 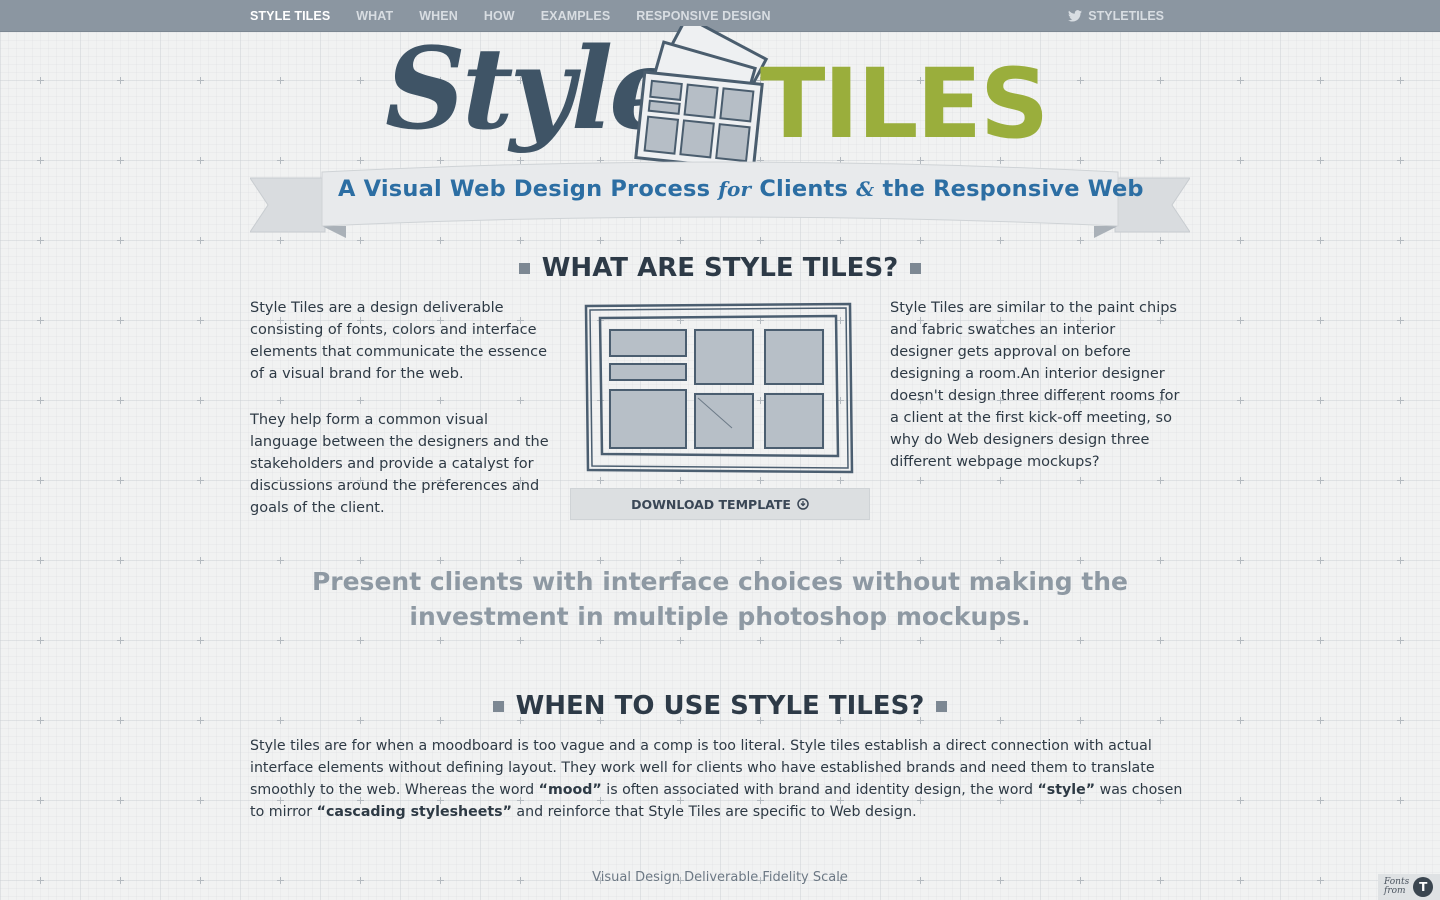 I want to click on when-bold-css: “cascading stylesheets”, so click(x=414, y=812).